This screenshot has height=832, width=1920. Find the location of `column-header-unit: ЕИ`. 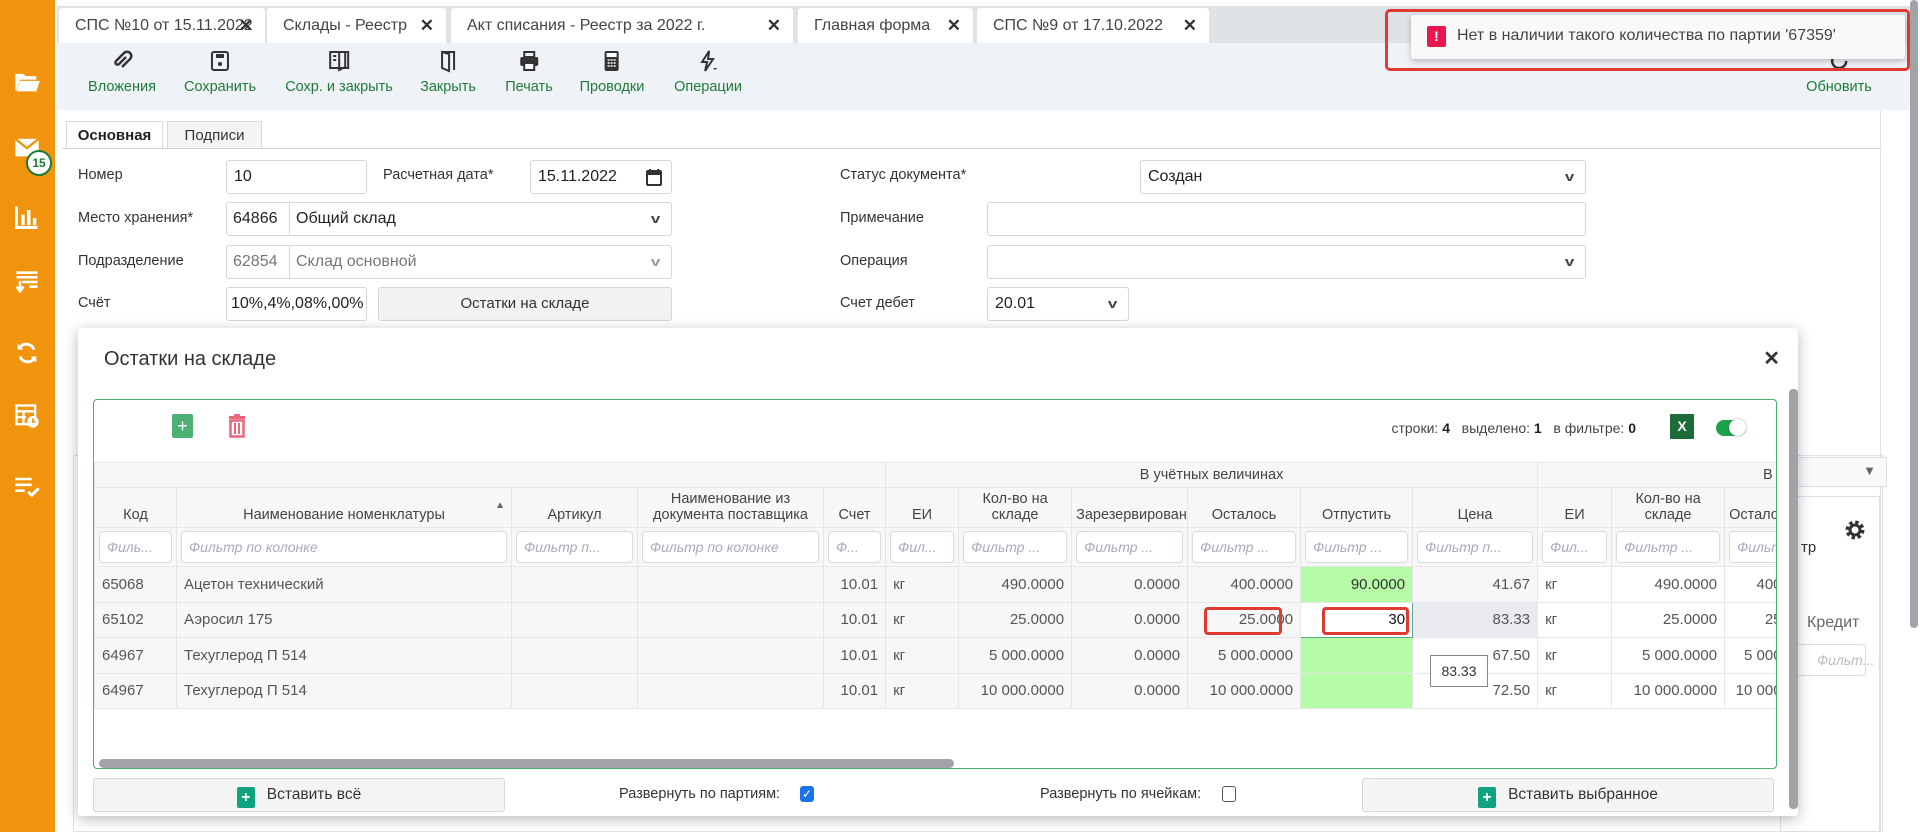

column-header-unit: ЕИ is located at coordinates (922, 507).